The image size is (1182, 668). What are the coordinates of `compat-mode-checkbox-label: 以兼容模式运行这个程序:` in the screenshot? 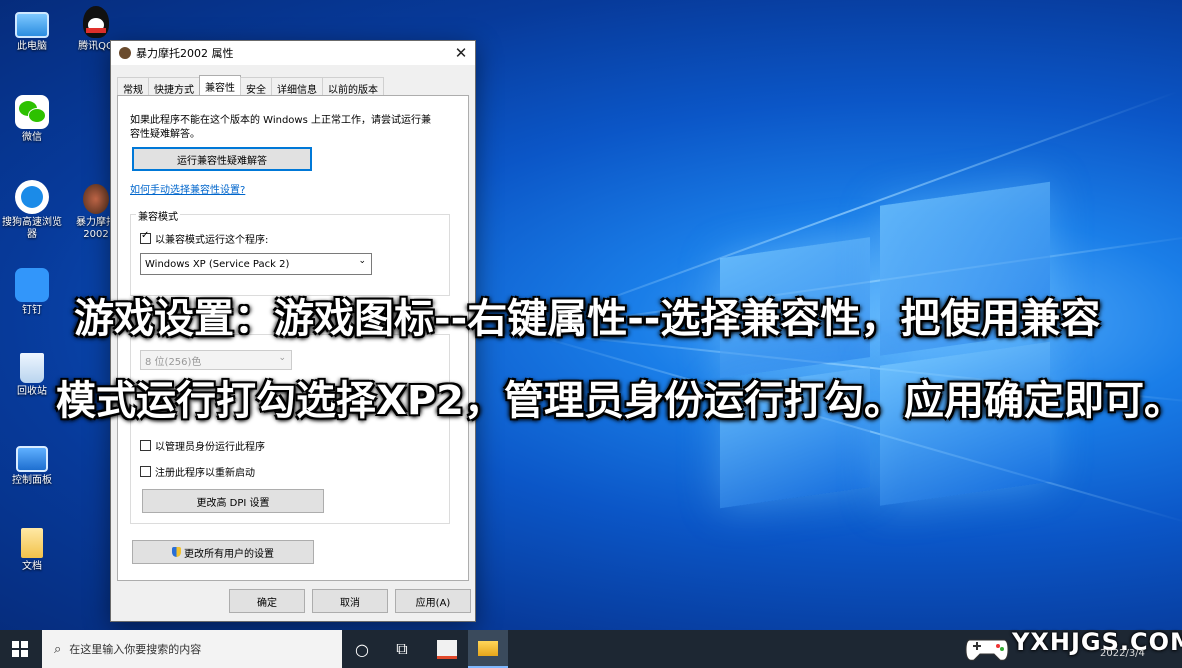 It's located at (212, 240).